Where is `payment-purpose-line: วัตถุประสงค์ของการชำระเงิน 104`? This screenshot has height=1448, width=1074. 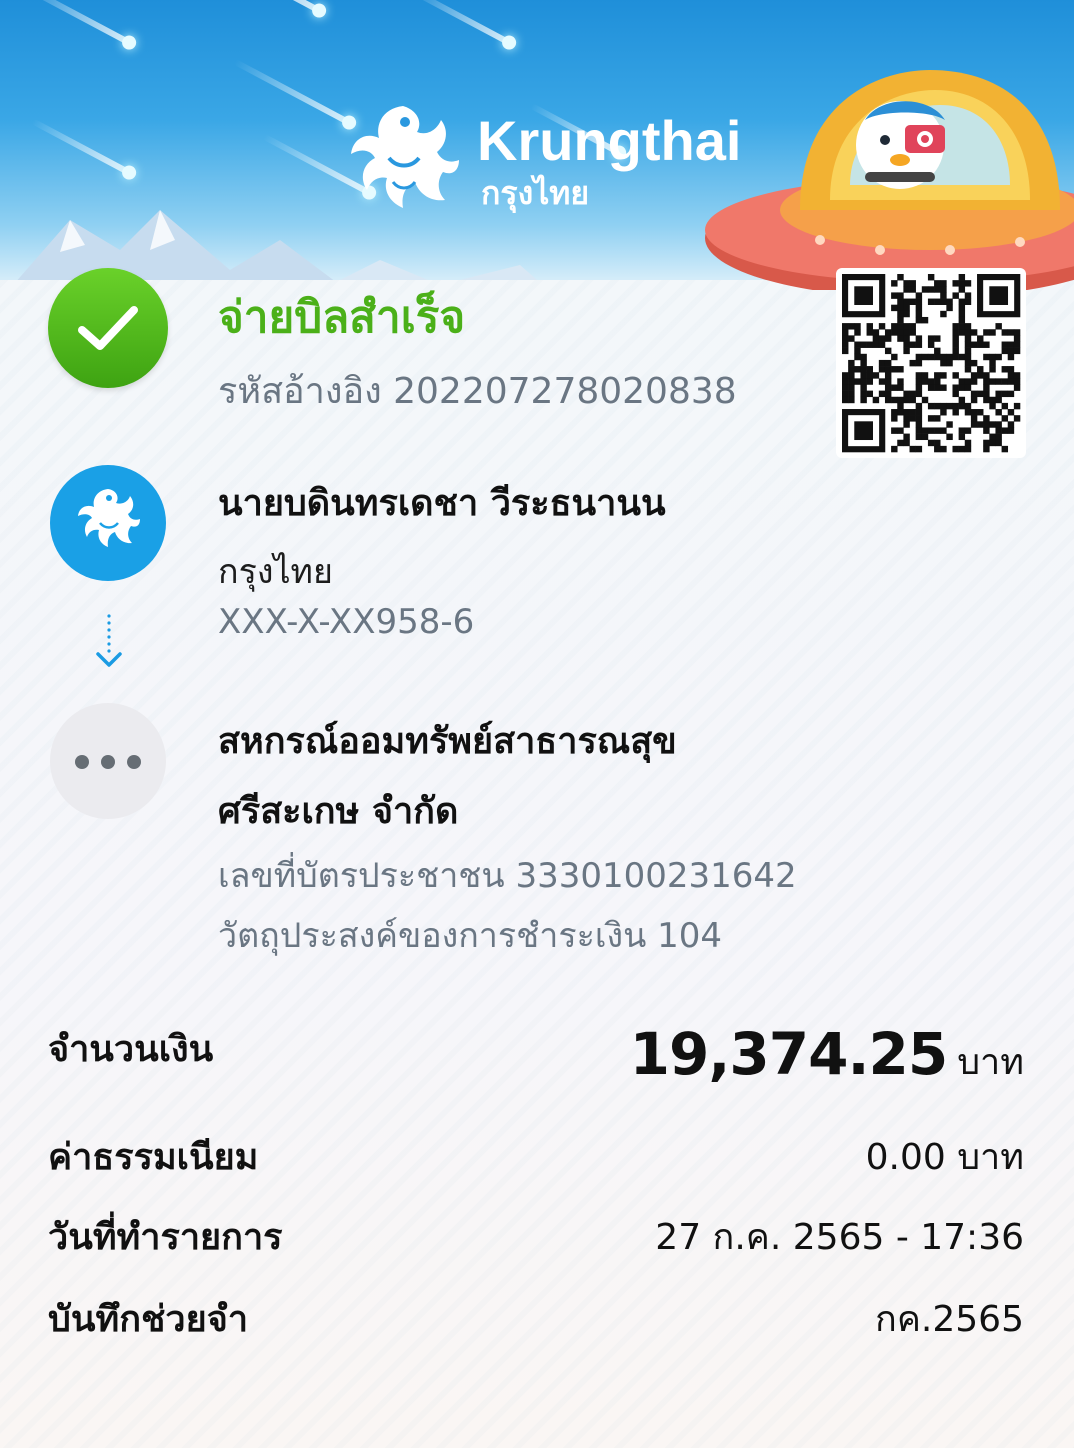 payment-purpose-line: วัตถุประสงค์ของการชำระเงิน 104 is located at coordinates (470, 935).